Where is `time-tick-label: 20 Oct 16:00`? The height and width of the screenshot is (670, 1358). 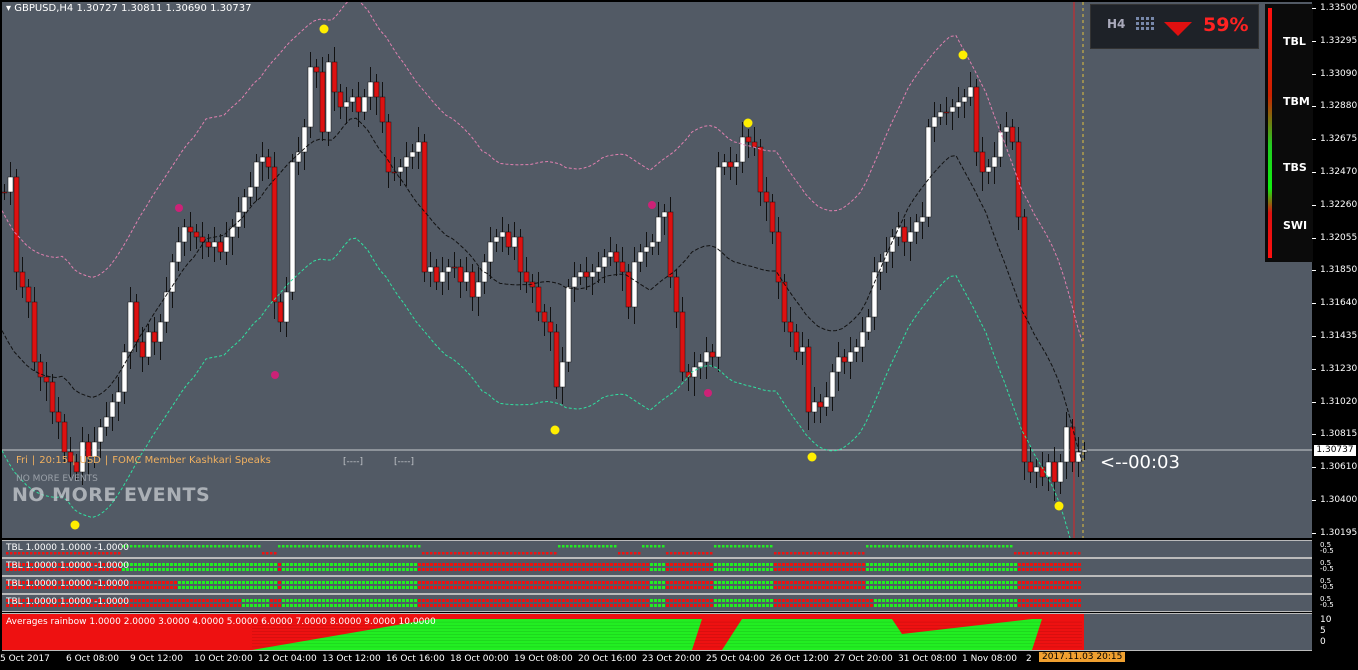 time-tick-label: 20 Oct 16:00 is located at coordinates (607, 659).